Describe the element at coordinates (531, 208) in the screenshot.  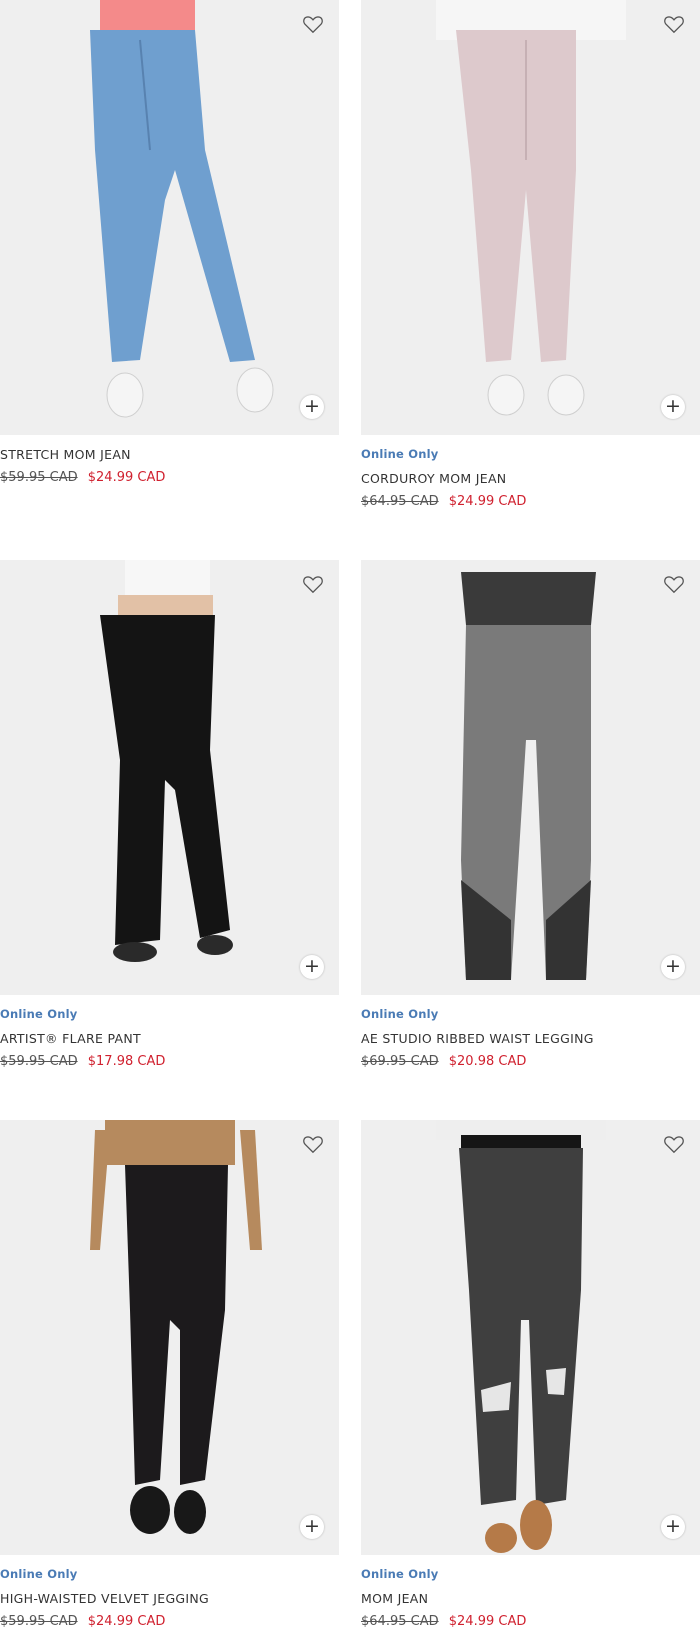
I see `product-photo-corduroy-mom-jean` at that location.